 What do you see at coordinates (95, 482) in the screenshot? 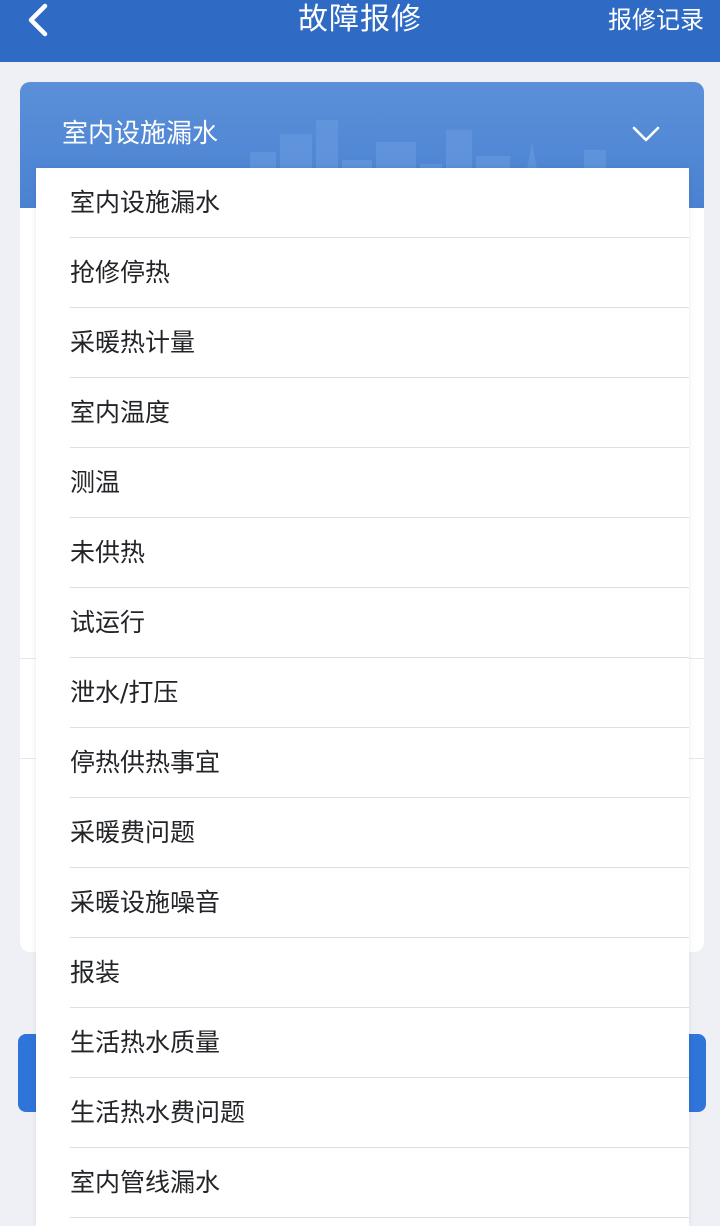
I see `option-label: 测温` at bounding box center [95, 482].